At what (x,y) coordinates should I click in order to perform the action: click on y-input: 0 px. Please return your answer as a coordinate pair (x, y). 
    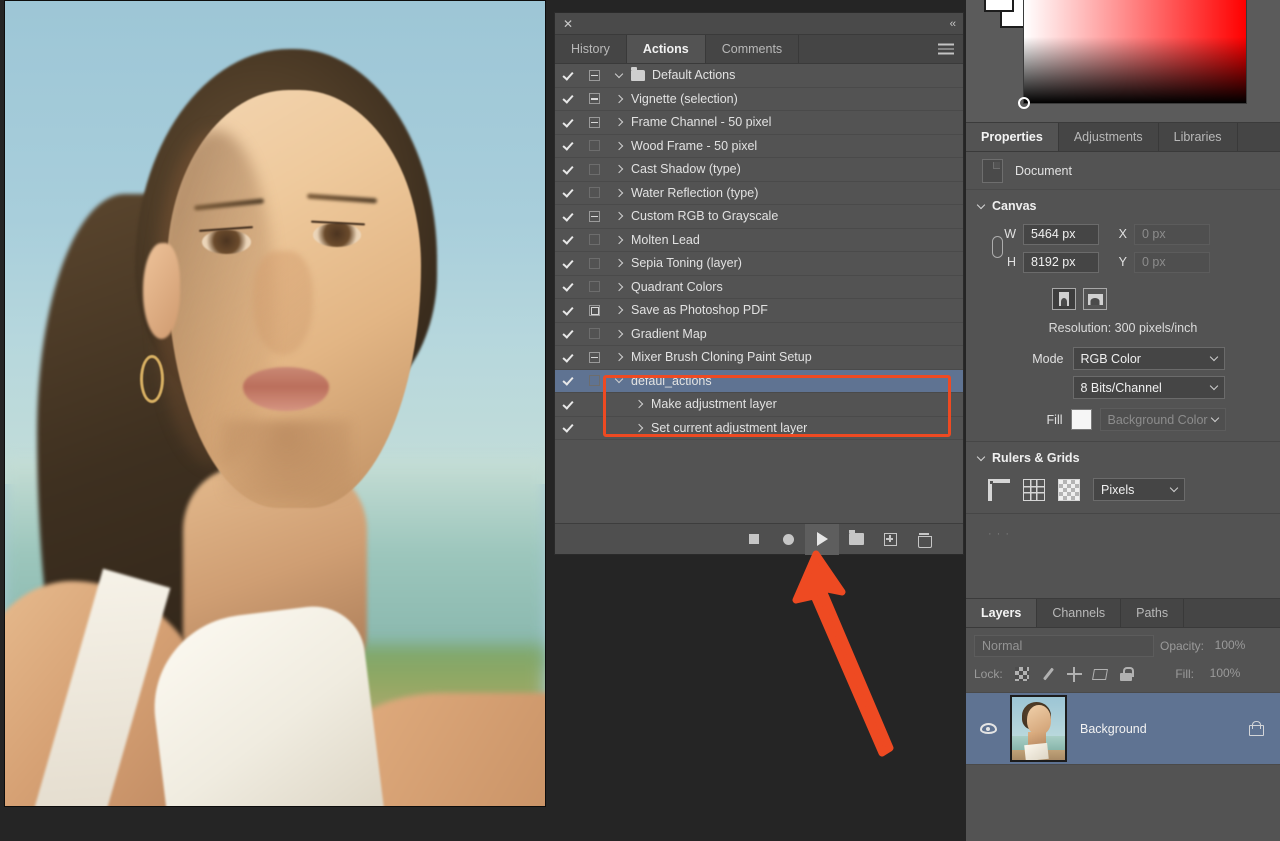
    Looking at the image, I should click on (1172, 262).